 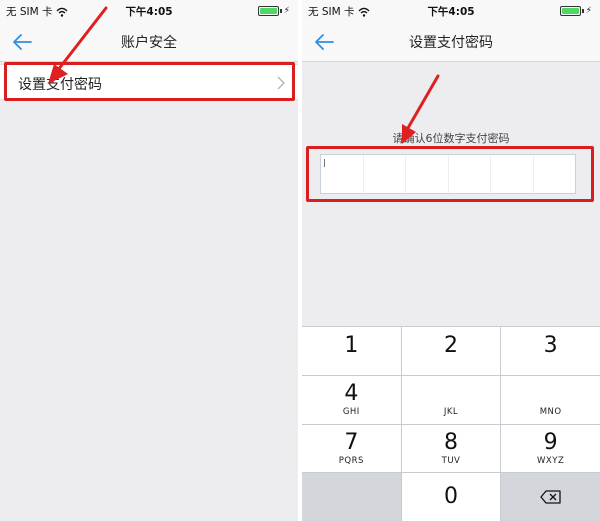 What do you see at coordinates (421, 109) in the screenshot?
I see `annotation-arrow-right` at bounding box center [421, 109].